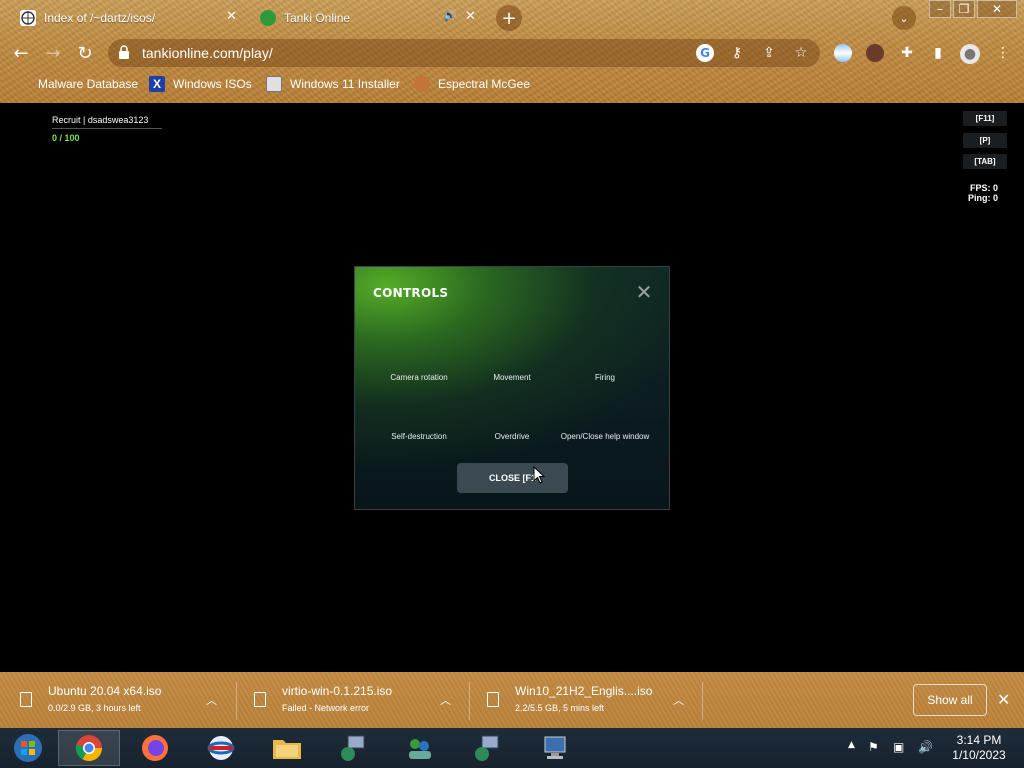  What do you see at coordinates (100, 18) in the screenshot?
I see `tab-title: Index of /~dartz/isos/` at bounding box center [100, 18].